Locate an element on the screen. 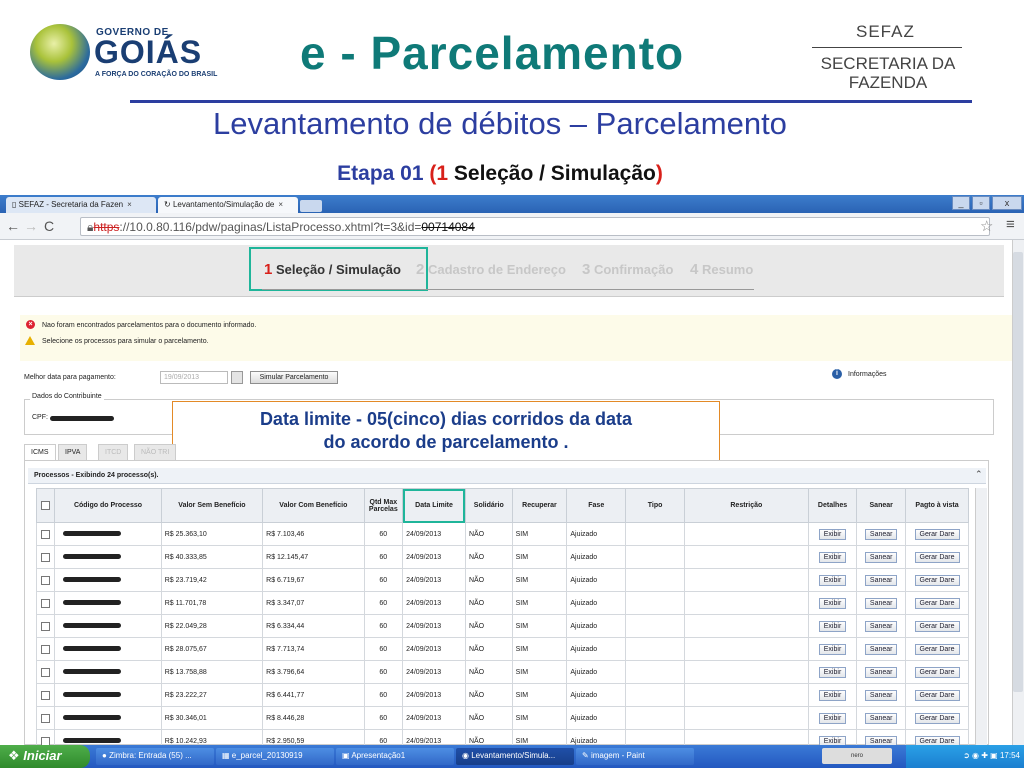  sefaz-line2: SECRETARIA DA is located at coordinates (888, 63).